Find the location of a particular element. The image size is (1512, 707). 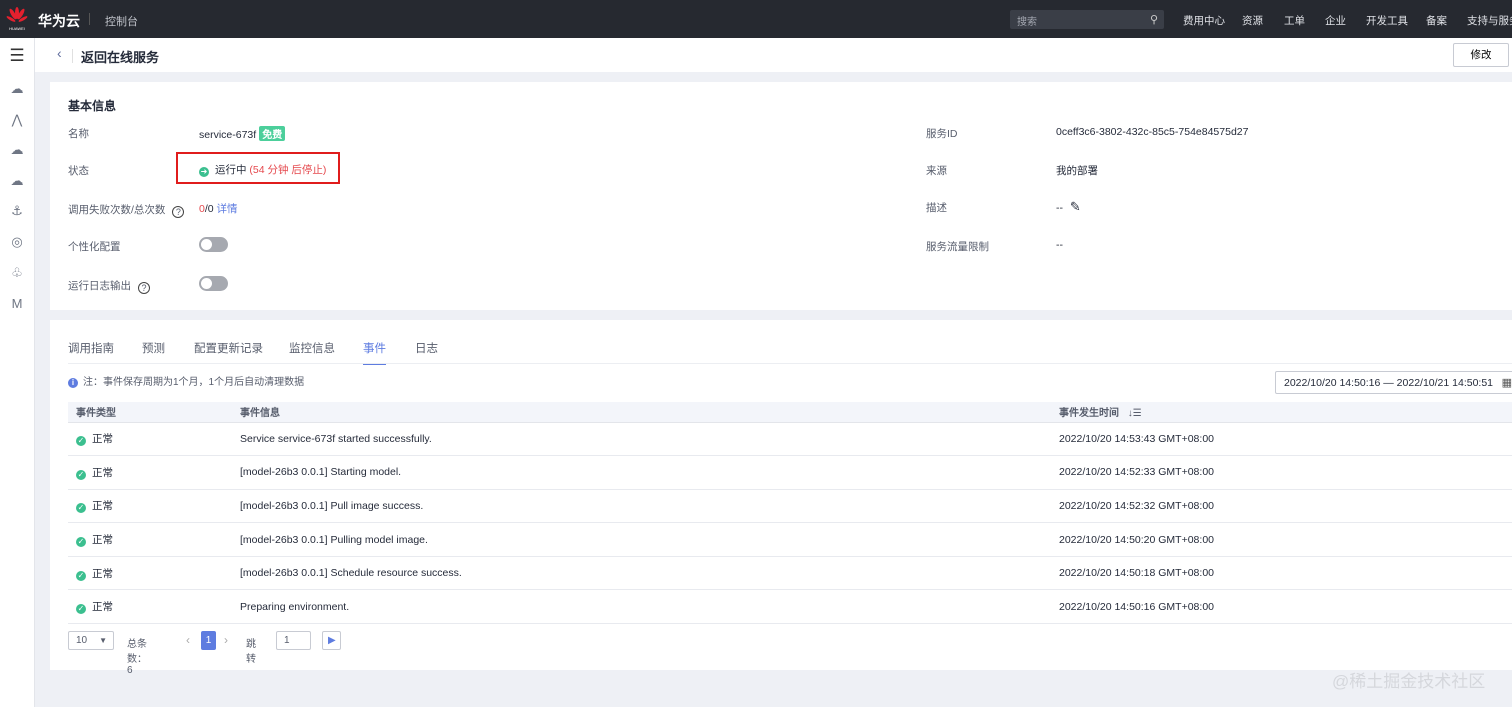

page-title: 返回在线服务 is located at coordinates (120, 57).